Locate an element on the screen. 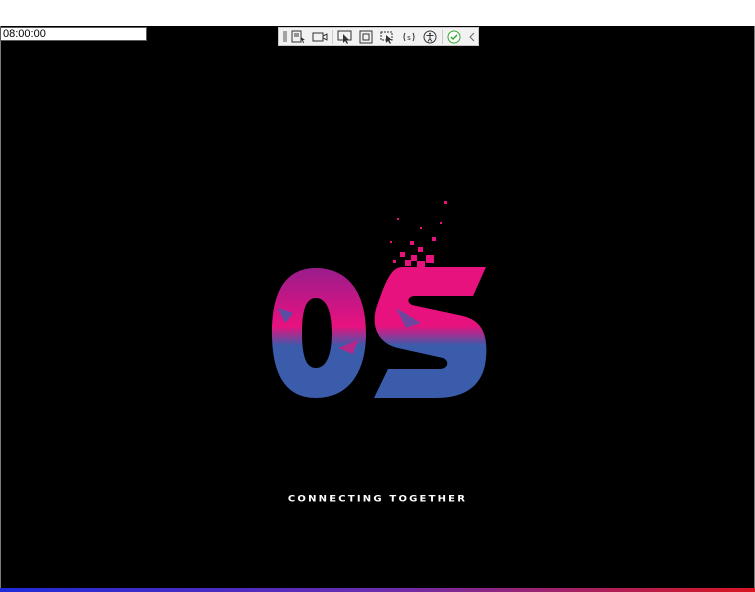  os-logo is located at coordinates (379, 300).